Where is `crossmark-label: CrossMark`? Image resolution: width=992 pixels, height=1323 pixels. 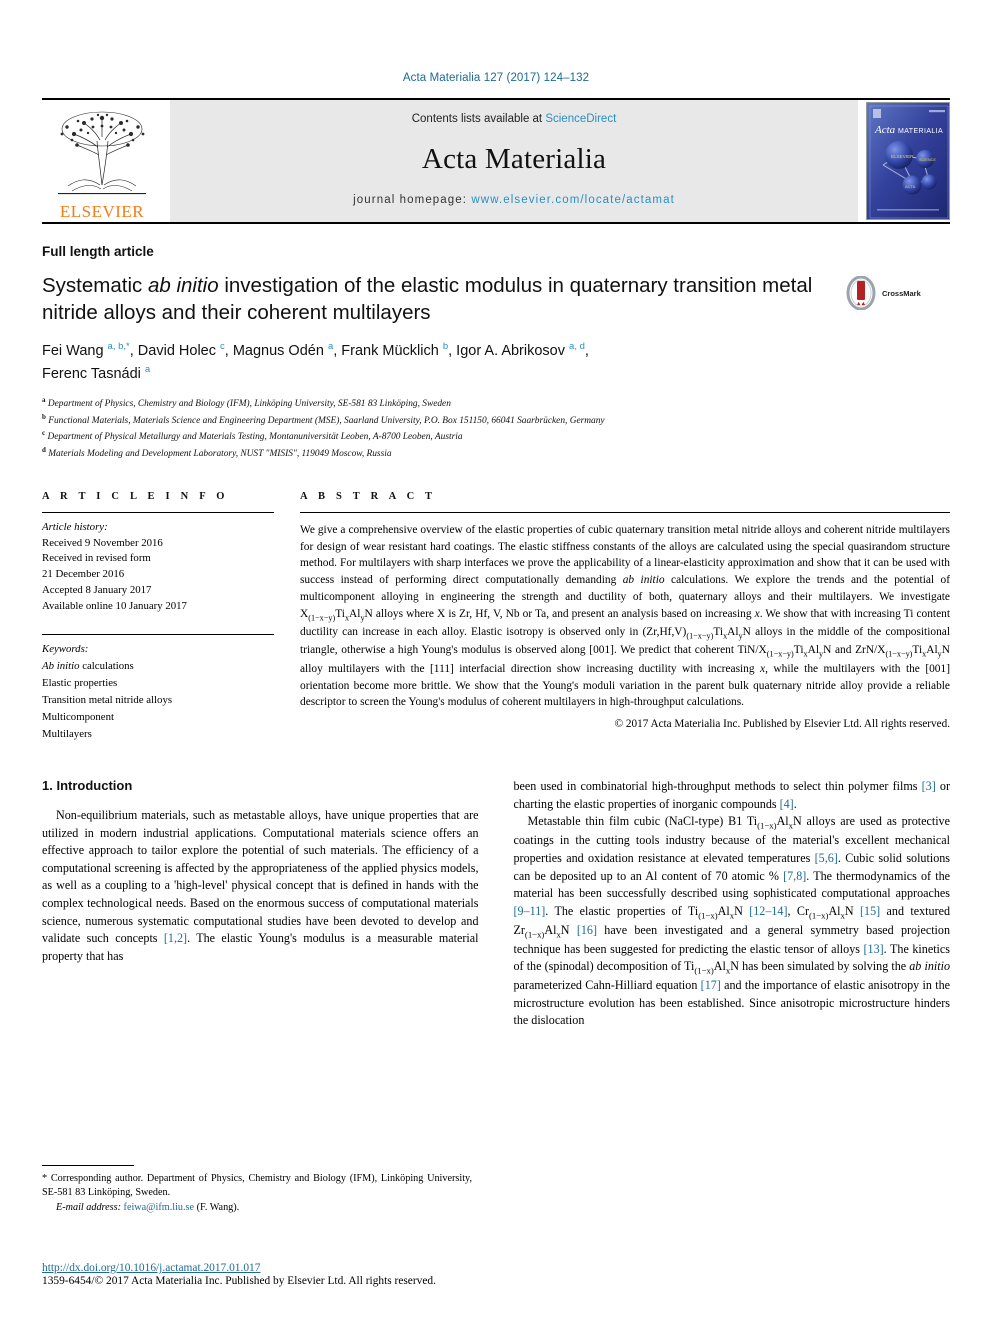 crossmark-label: CrossMark is located at coordinates (901, 293).